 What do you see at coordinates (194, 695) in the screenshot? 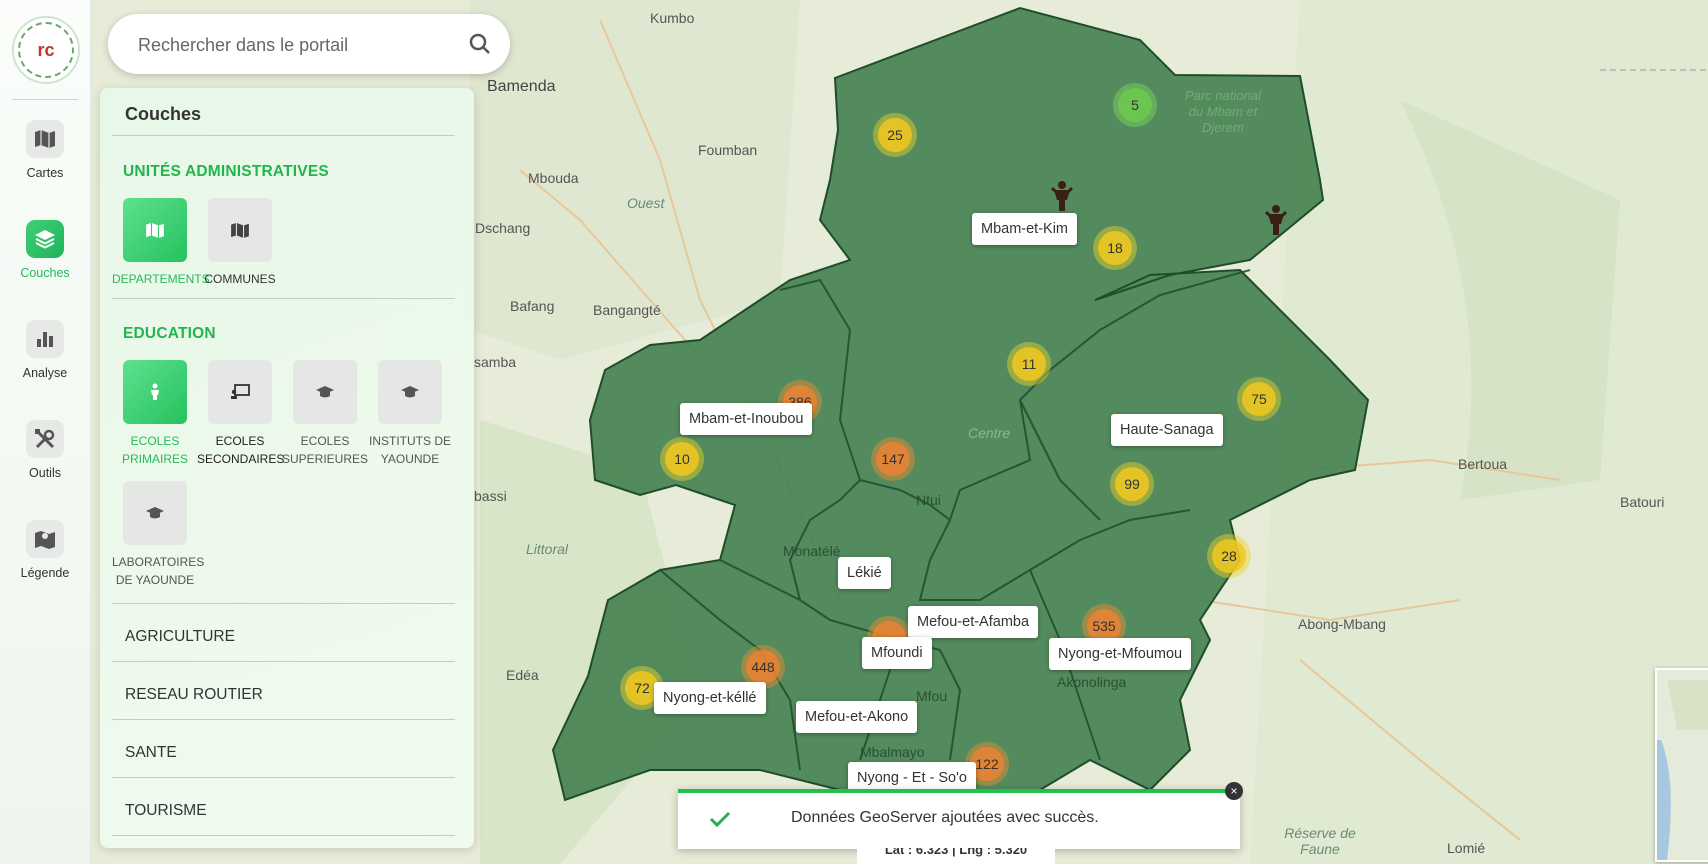
I see `category-reseau-routier: RESEAU ROUTIER` at bounding box center [194, 695].